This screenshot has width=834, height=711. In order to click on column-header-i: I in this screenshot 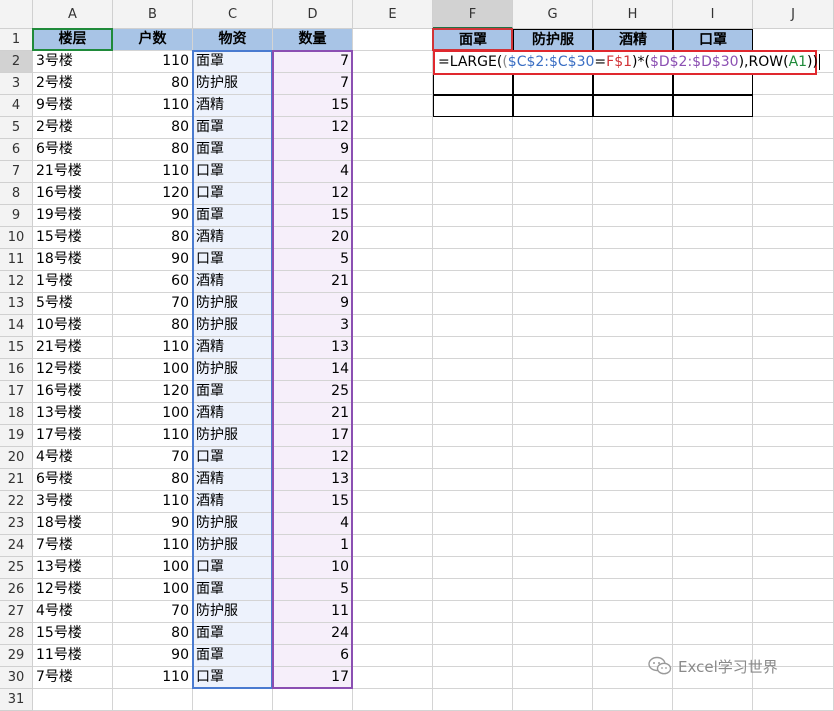, I will do `click(713, 14)`.